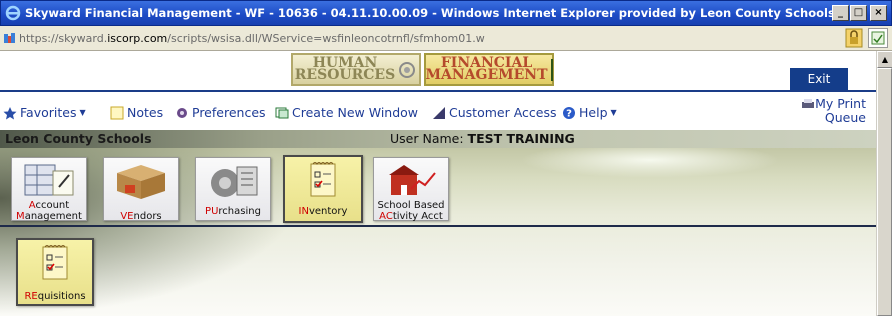 Image resolution: width=892 pixels, height=316 pixels. What do you see at coordinates (438, 226) in the screenshot?
I see `section-divider` at bounding box center [438, 226].